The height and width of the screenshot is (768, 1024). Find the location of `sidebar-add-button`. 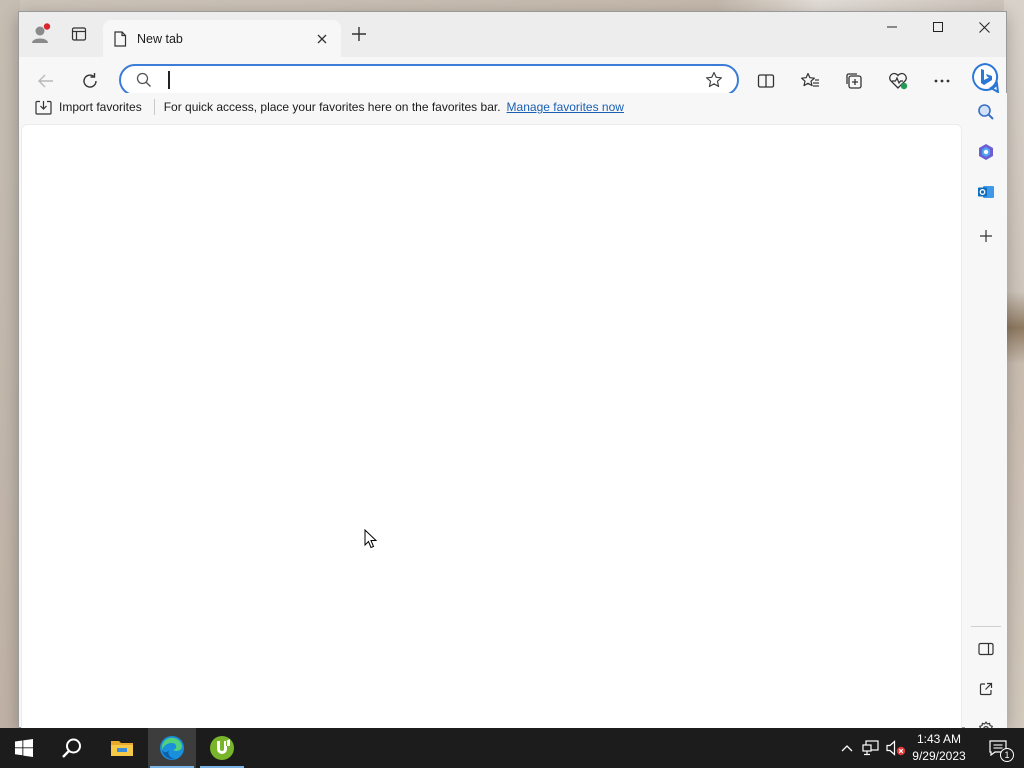

sidebar-add-button is located at coordinates (986, 236).